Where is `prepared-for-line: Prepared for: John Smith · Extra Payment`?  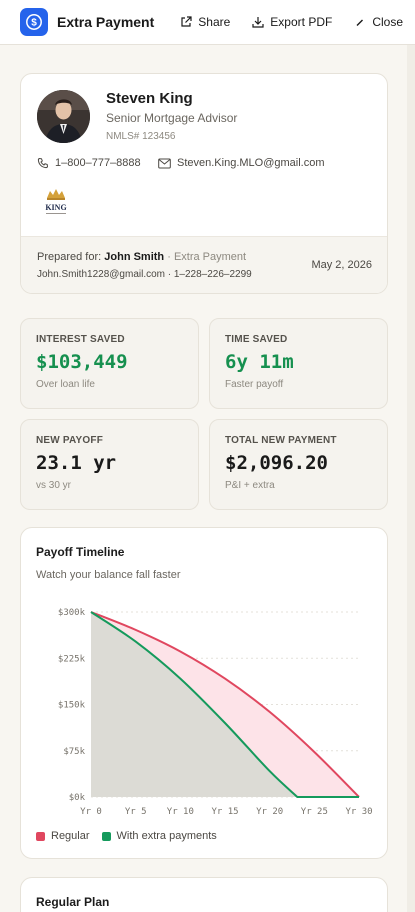 prepared-for-line: Prepared for: John Smith · Extra Payment is located at coordinates (141, 257).